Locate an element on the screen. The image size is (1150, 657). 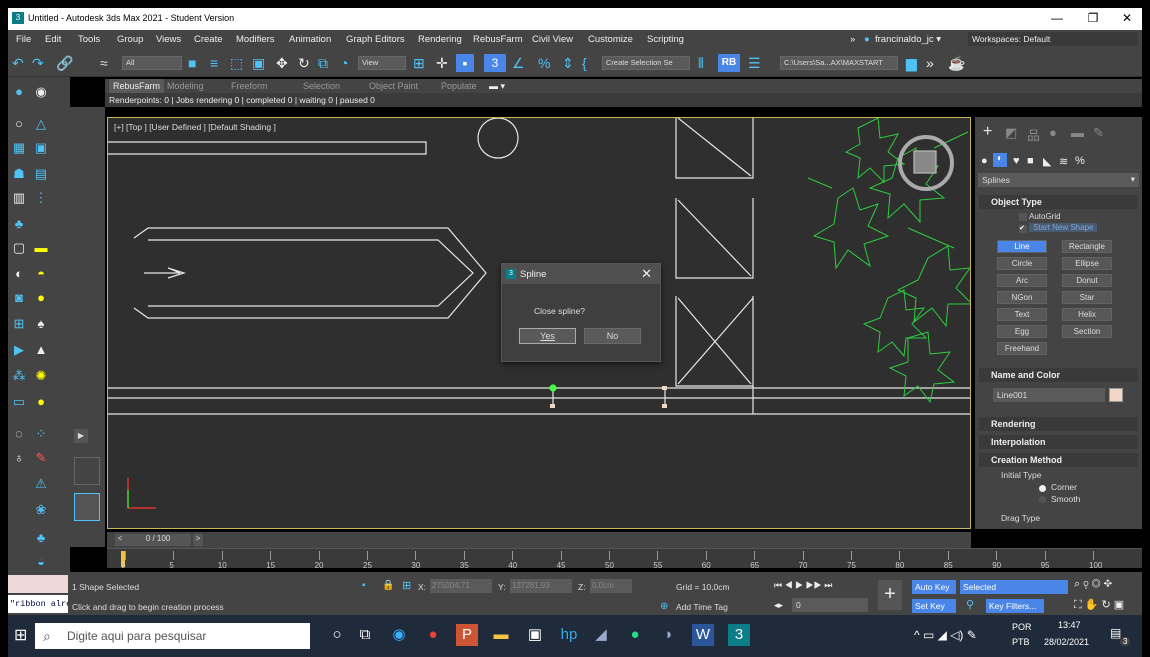
orbit-icon: ⛶ ✋ ↻ ▣ is located at coordinates (1099, 605).